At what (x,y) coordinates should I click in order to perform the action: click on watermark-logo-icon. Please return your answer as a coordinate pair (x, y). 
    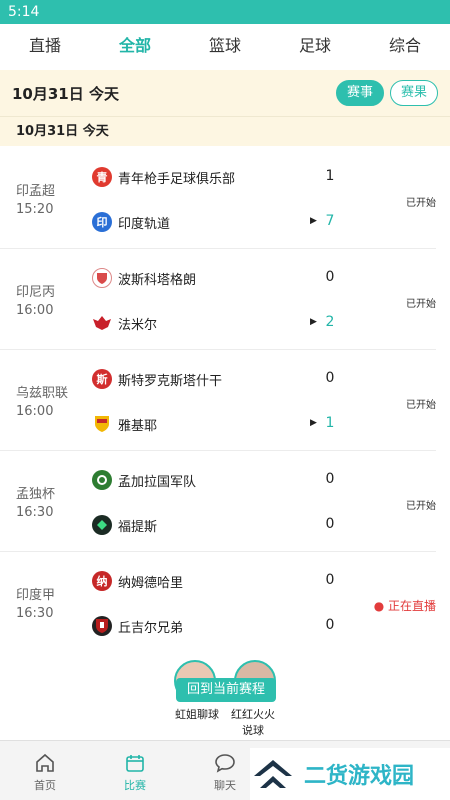
    Looking at the image, I should click on (273, 774).